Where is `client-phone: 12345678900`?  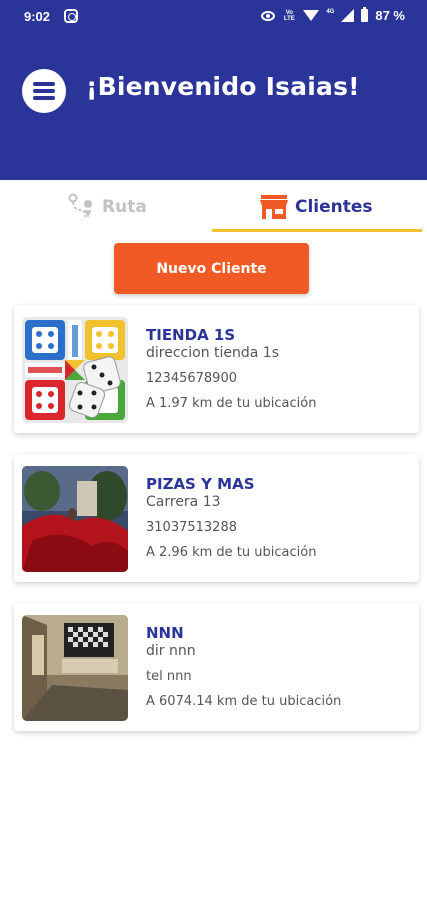
client-phone: 12345678900 is located at coordinates (191, 378).